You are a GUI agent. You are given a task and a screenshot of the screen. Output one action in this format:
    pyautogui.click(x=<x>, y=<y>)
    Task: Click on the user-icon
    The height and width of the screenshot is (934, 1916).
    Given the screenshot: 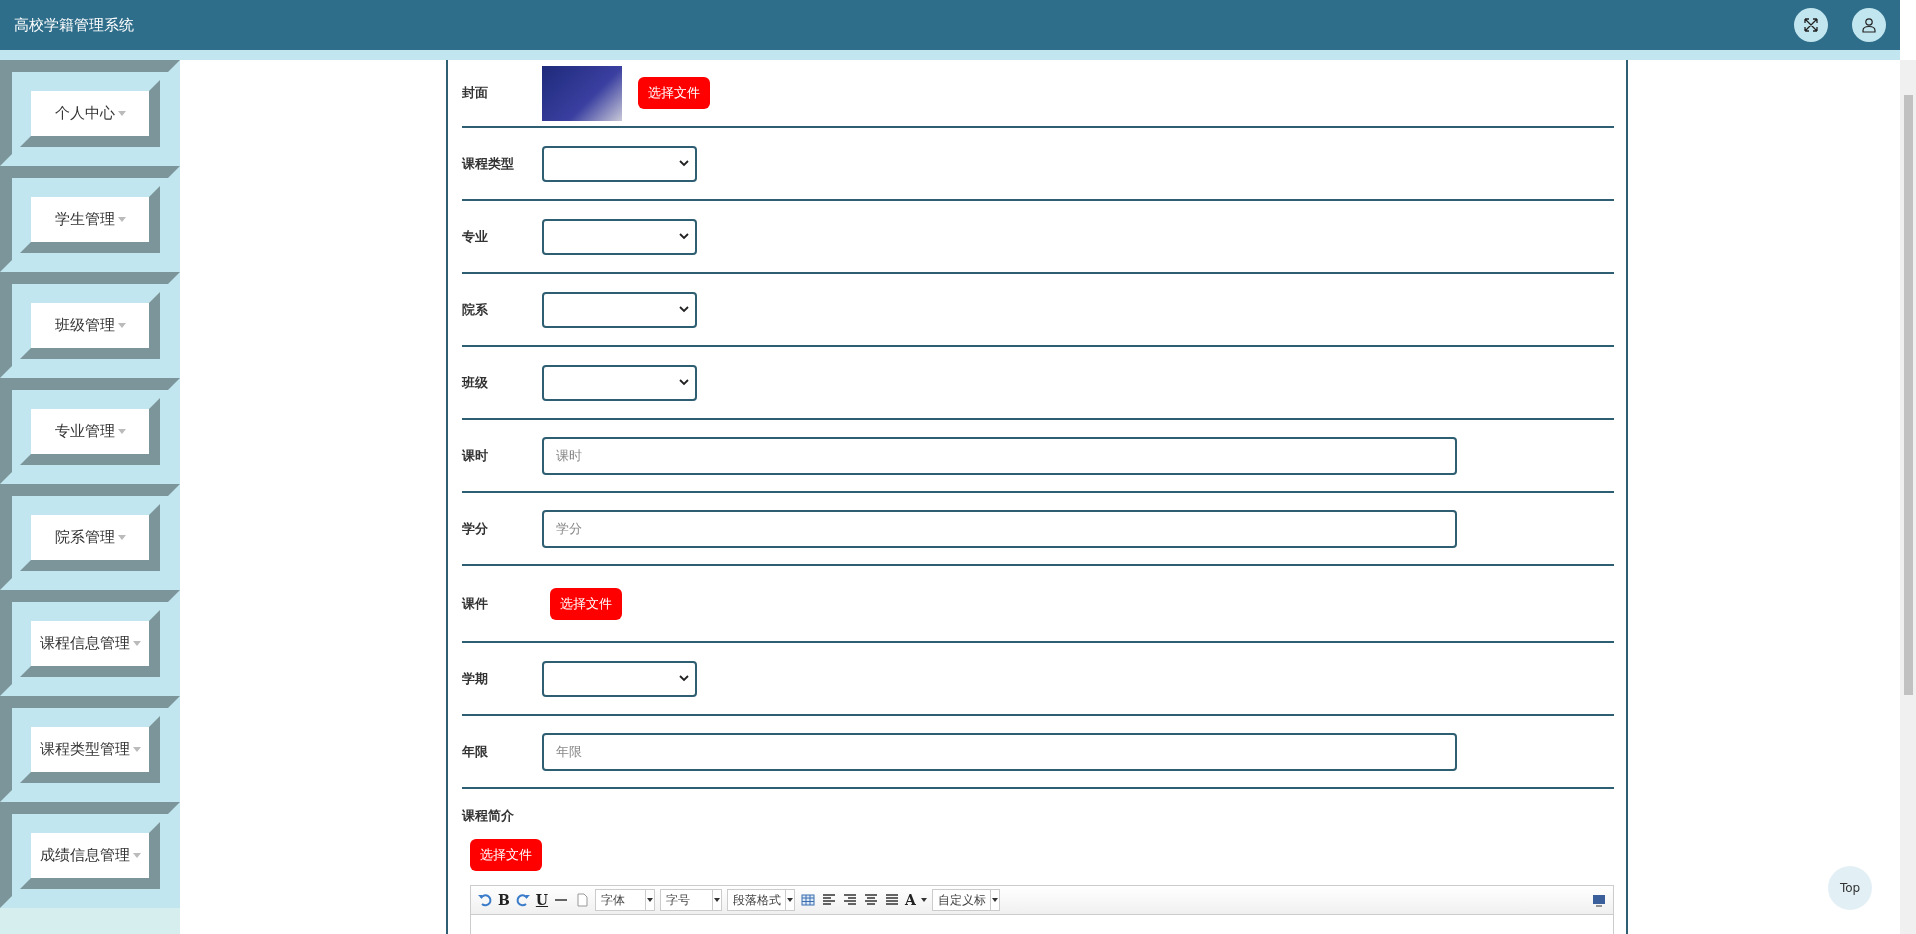 What is the action you would take?
    pyautogui.click(x=1869, y=25)
    